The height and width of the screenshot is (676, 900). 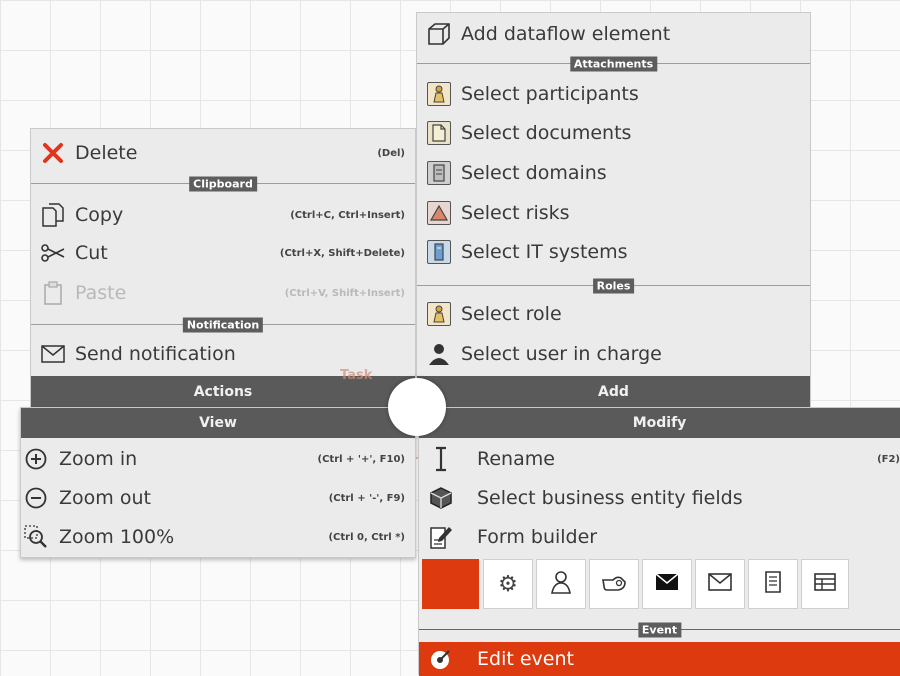 I want to click on menu-item-label: Zoom 100%, so click(x=117, y=537).